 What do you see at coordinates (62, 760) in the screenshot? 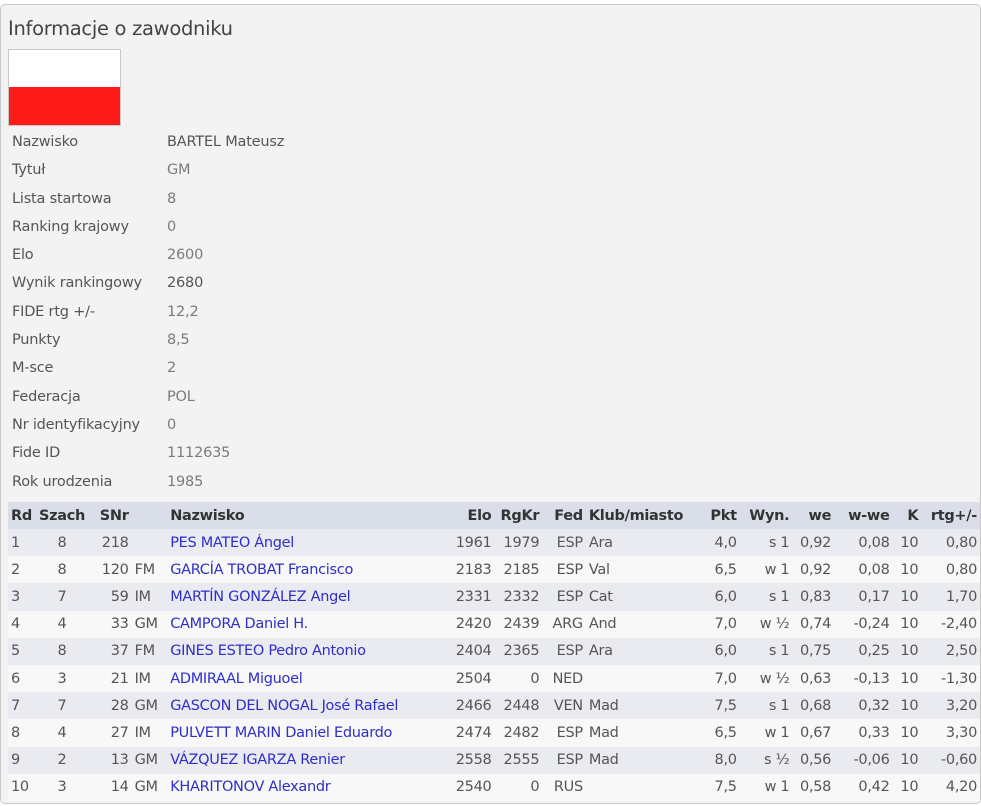
I see `table-cell: 2` at bounding box center [62, 760].